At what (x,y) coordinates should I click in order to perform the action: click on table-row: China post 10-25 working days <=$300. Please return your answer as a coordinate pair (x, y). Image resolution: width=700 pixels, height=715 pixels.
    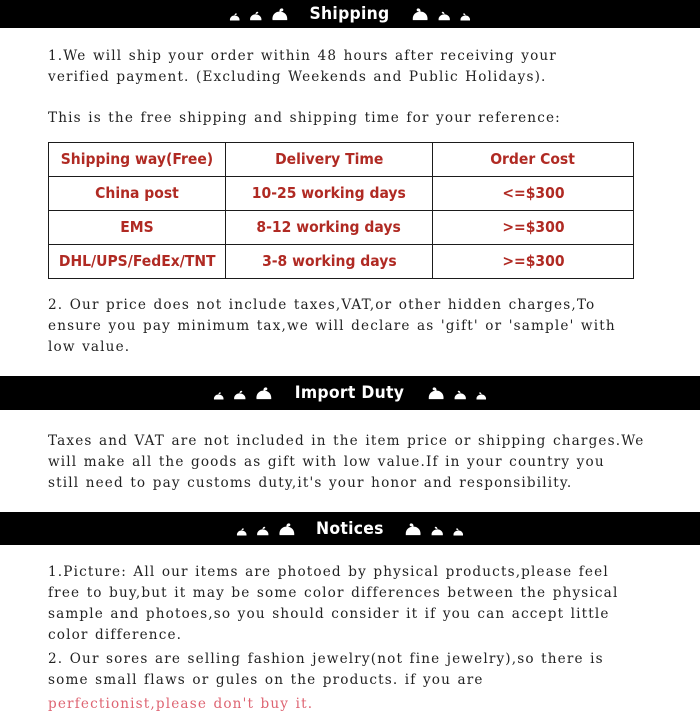
    Looking at the image, I should click on (341, 193).